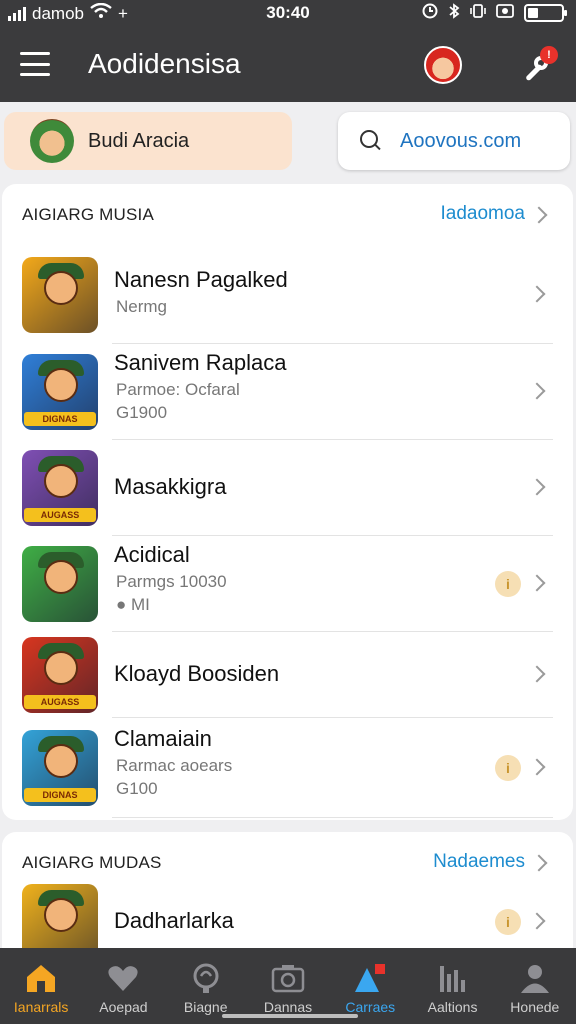 The image size is (576, 1024). What do you see at coordinates (200, 362) in the screenshot?
I see `game-title: Sanivem Raplaca` at bounding box center [200, 362].